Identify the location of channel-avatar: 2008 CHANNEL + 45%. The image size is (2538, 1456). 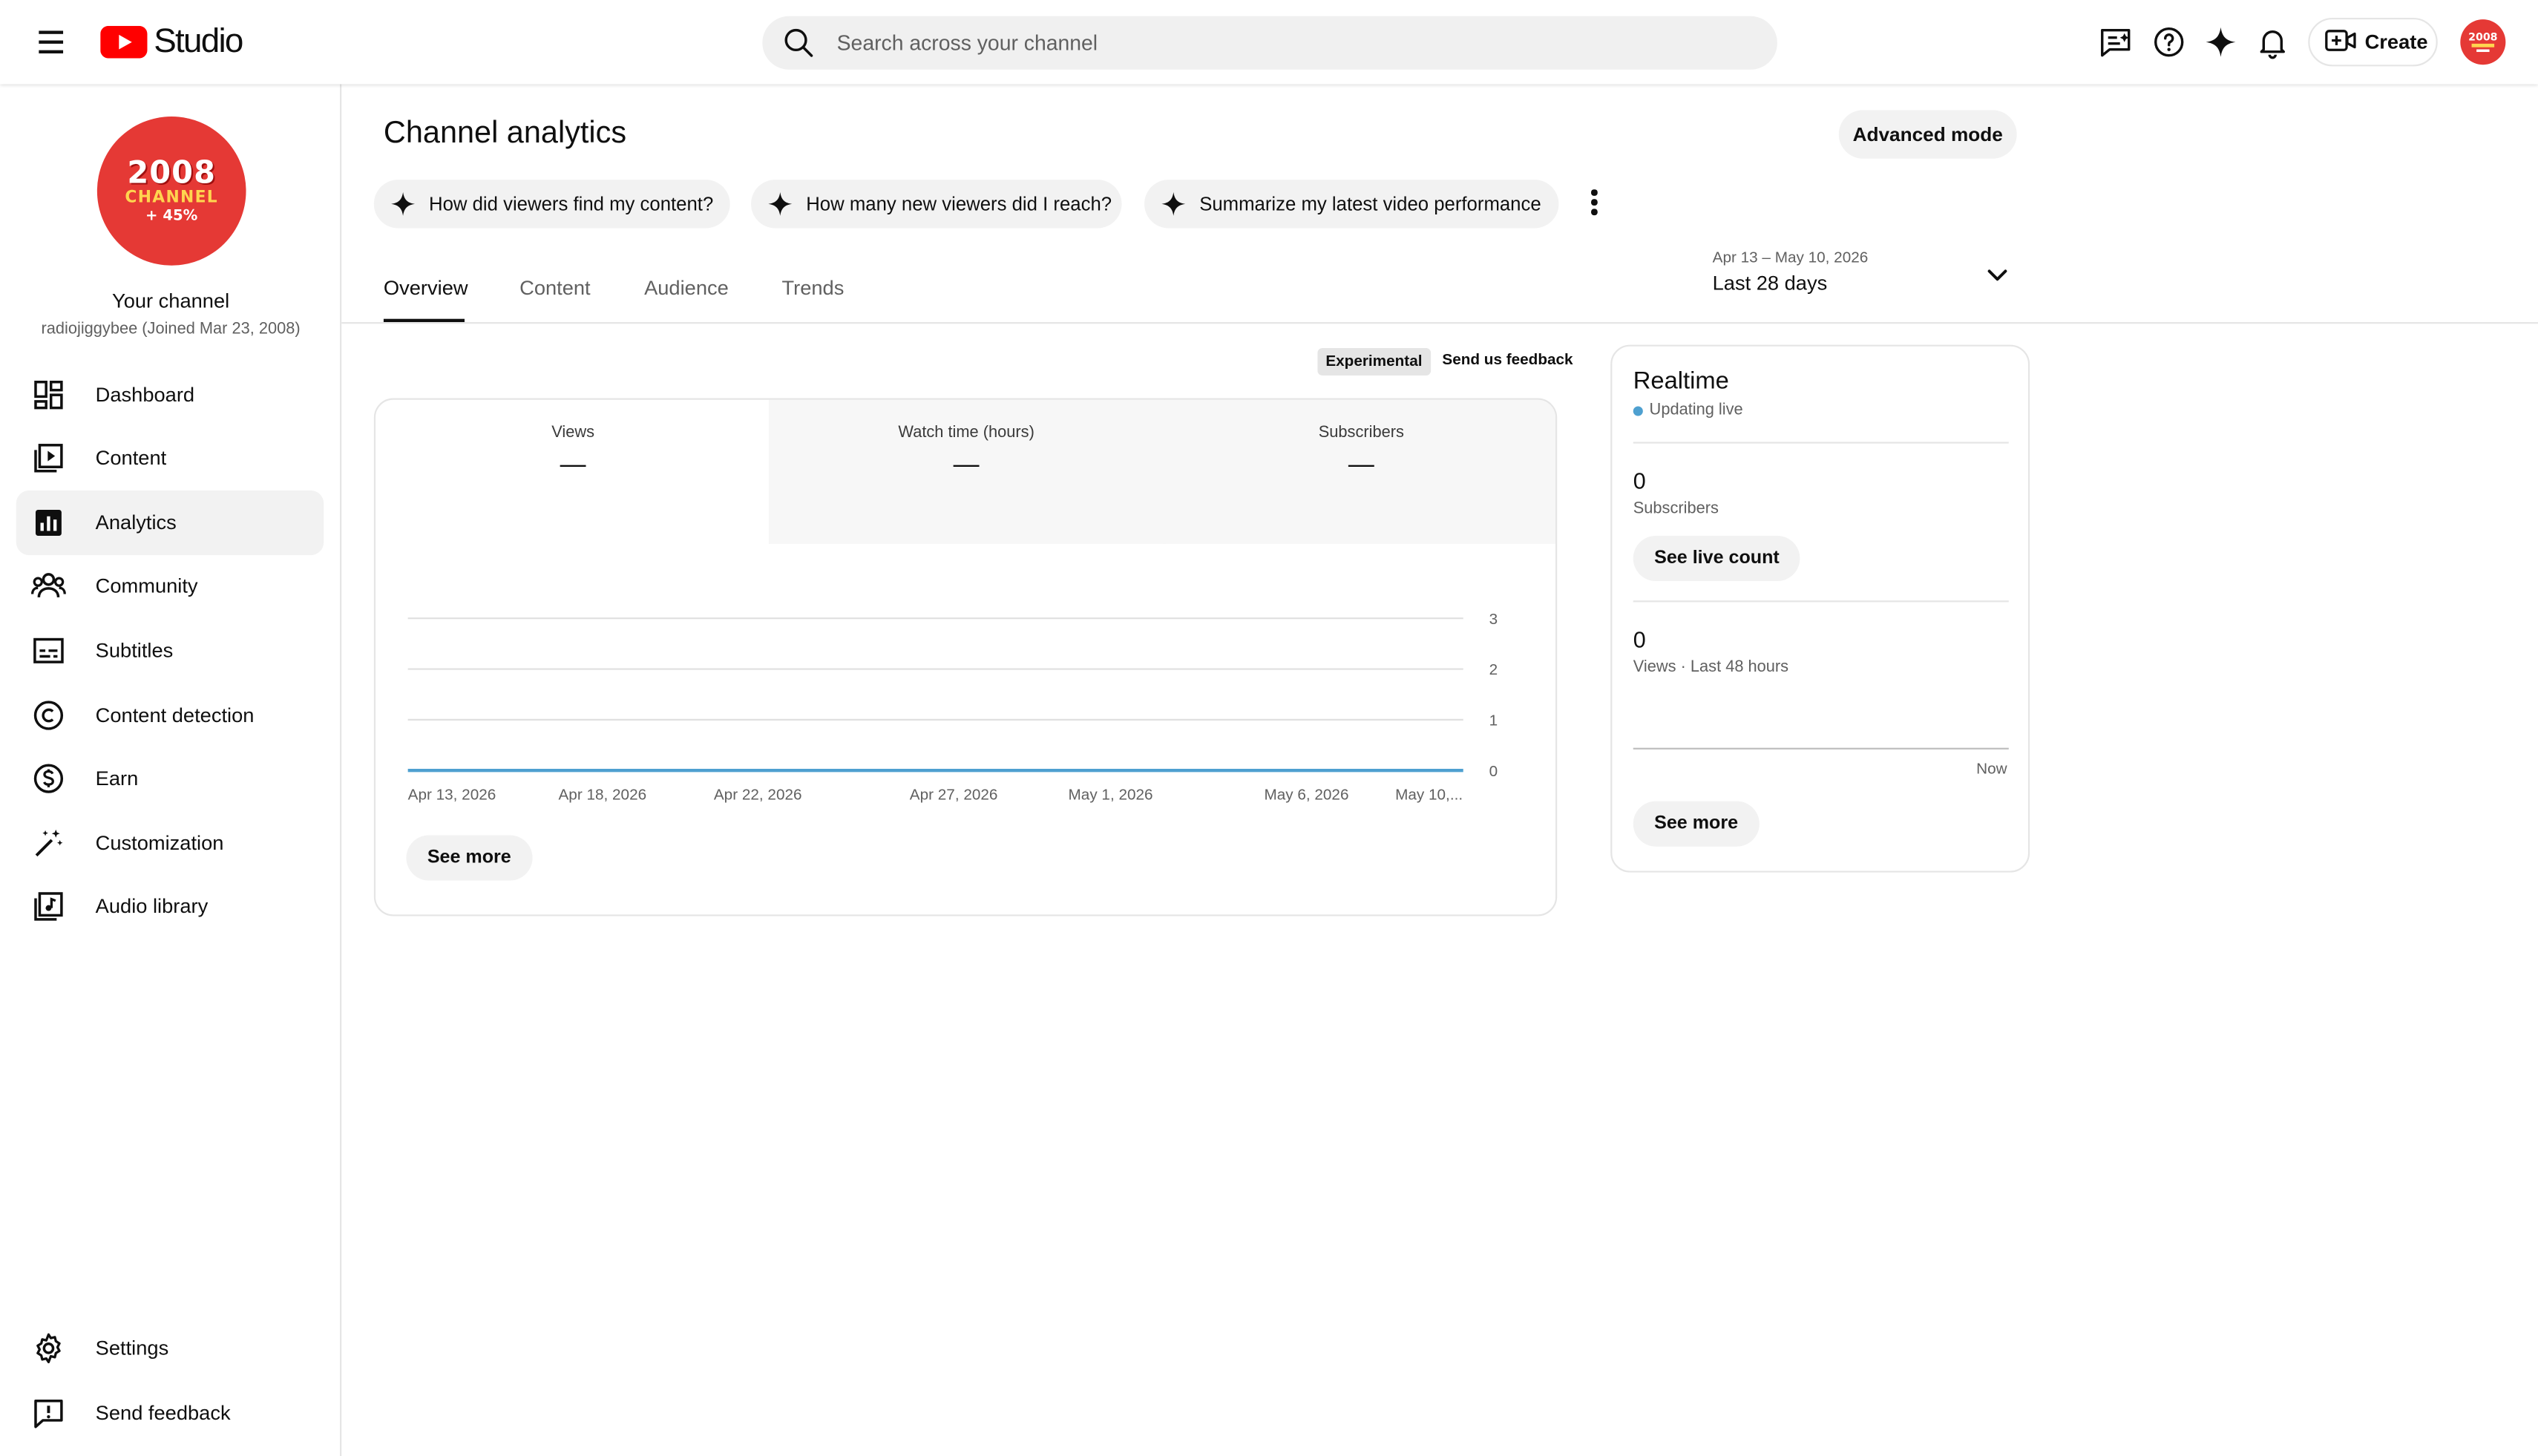
(171, 192).